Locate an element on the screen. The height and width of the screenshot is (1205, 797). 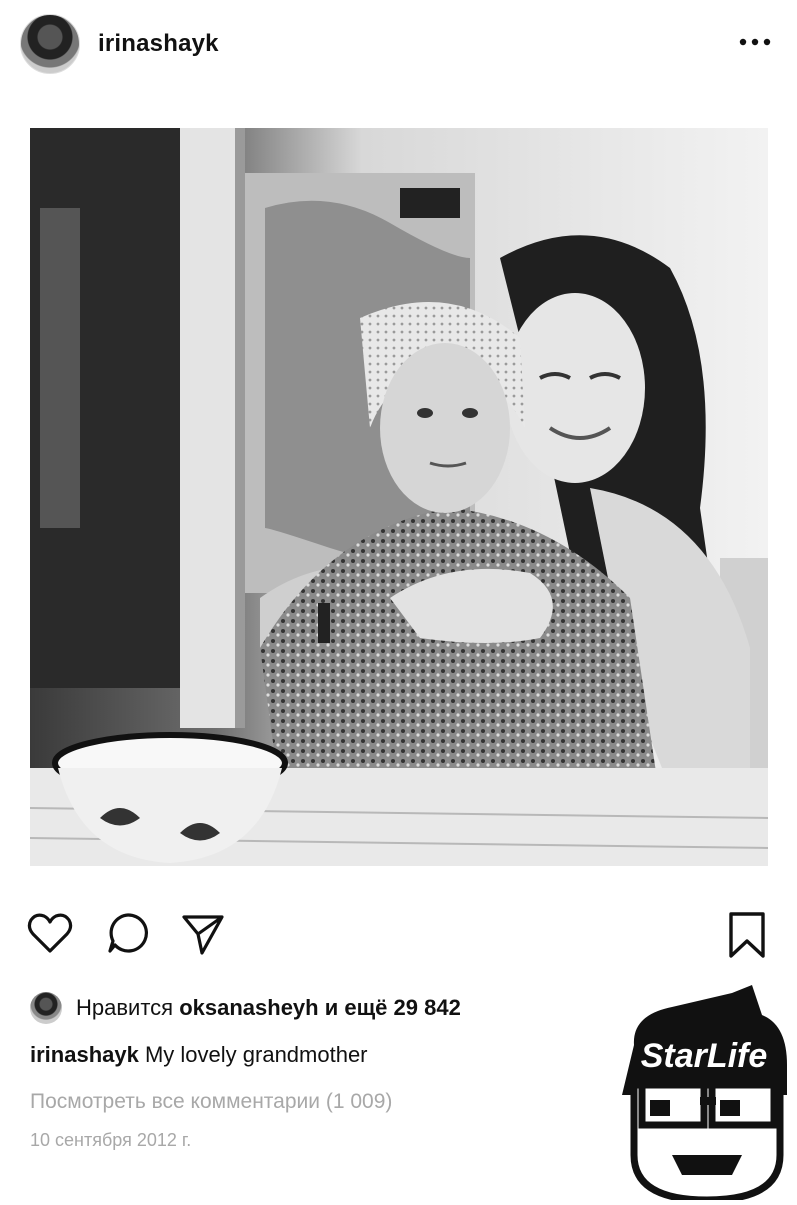
profile-avatar is located at coordinates (50, 44).